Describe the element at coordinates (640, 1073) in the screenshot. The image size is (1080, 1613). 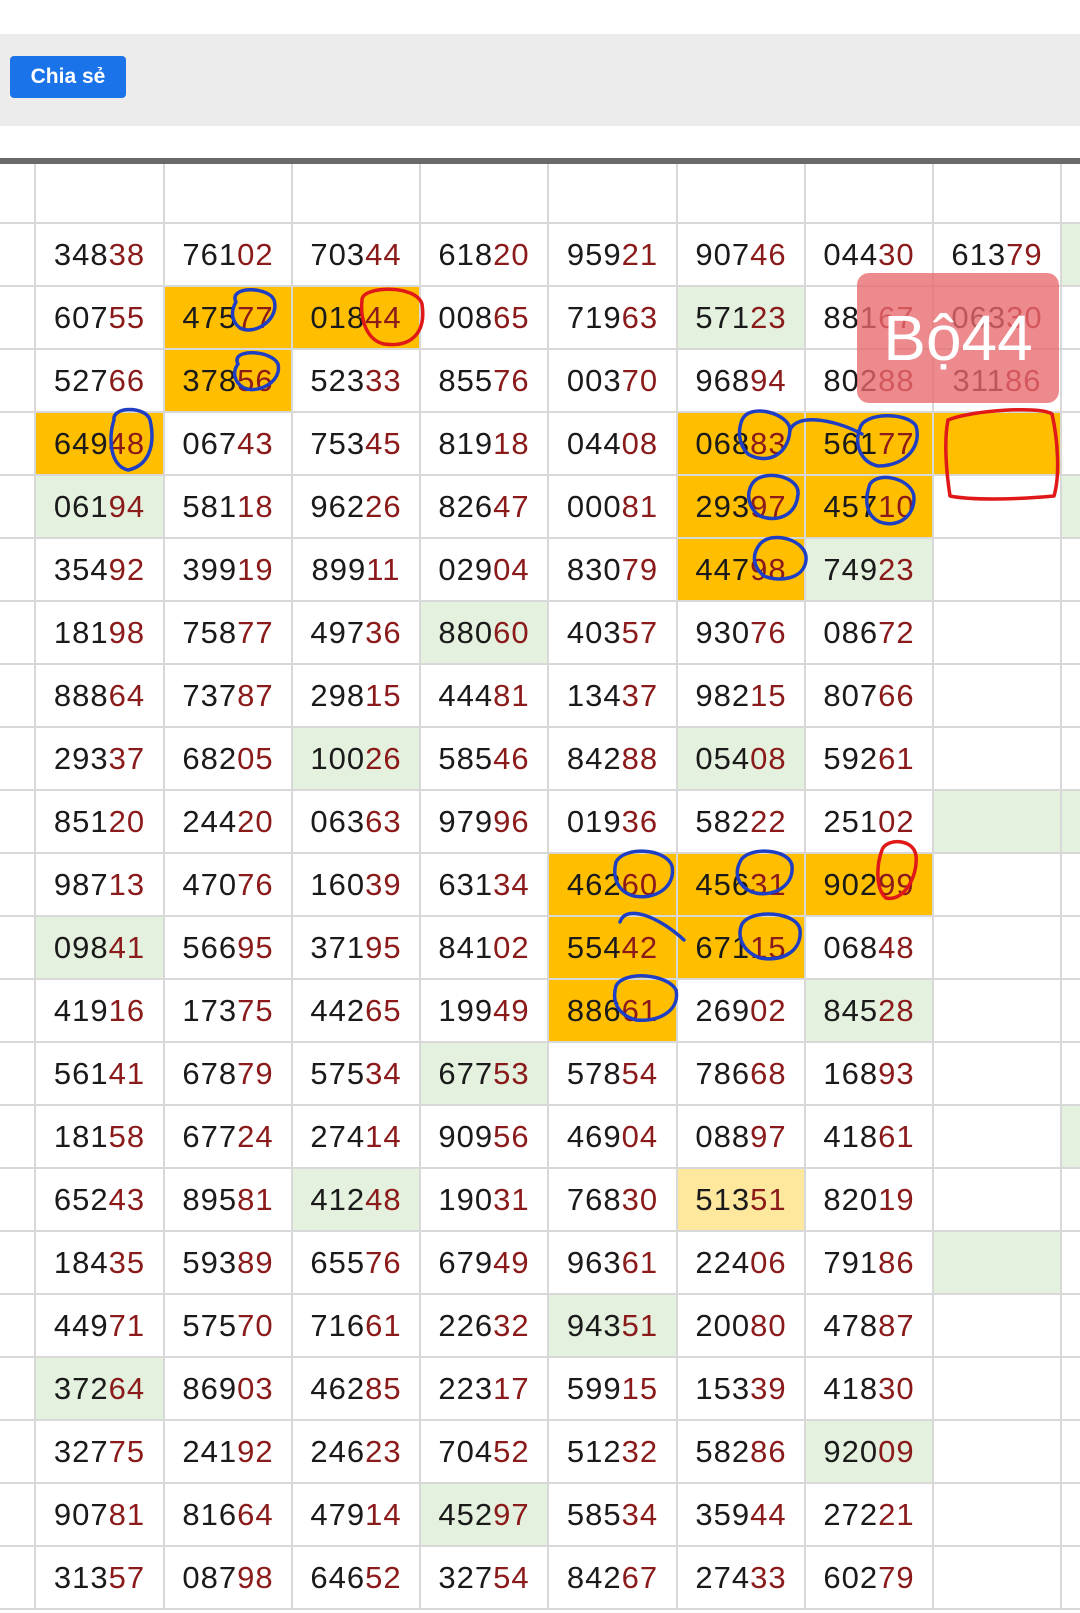
I see `number-tail-digits: 54` at that location.